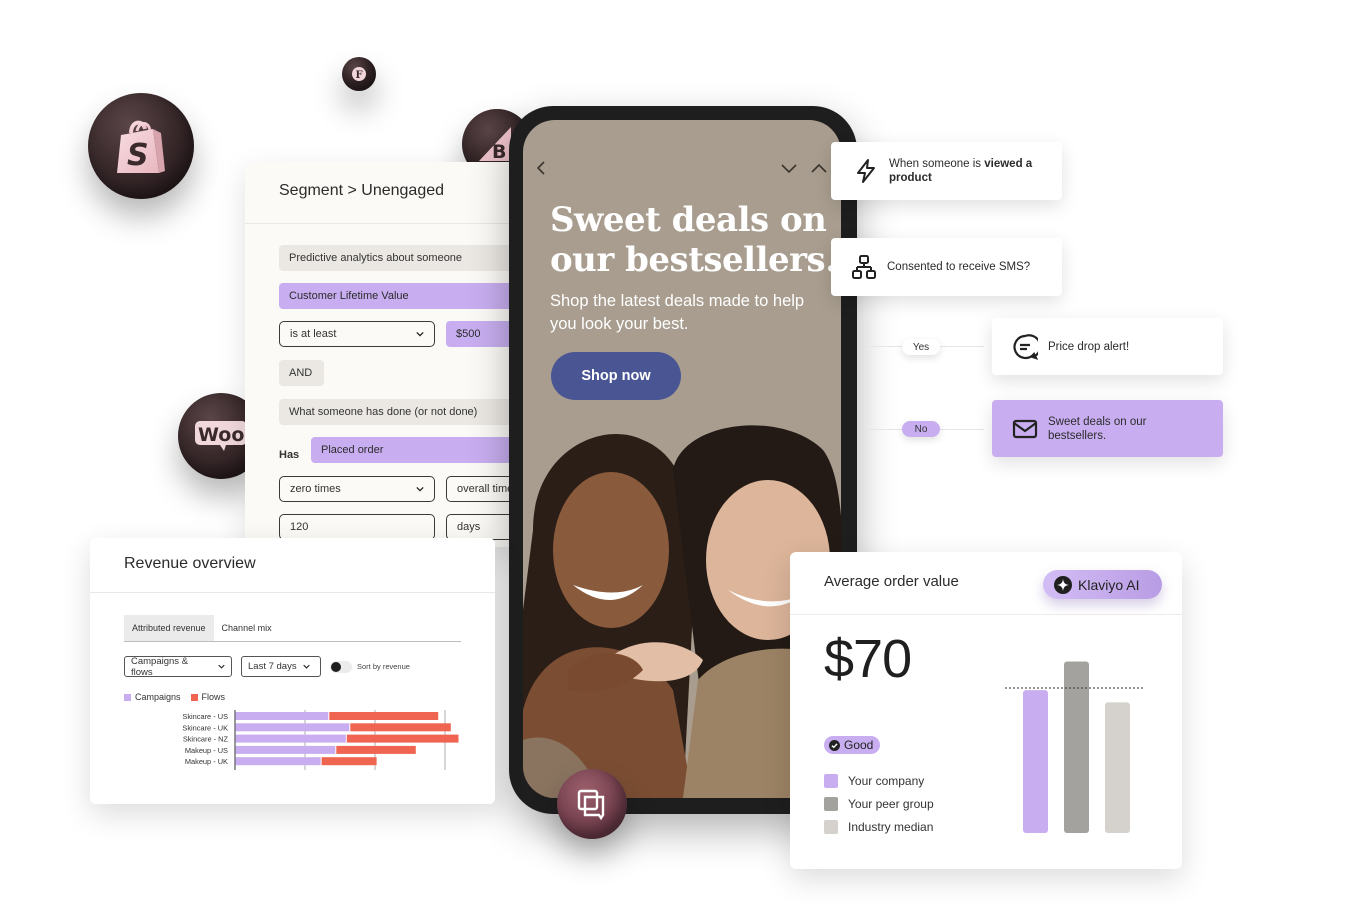 The height and width of the screenshot is (917, 1366). I want to click on yes-branch-pill: Yes, so click(921, 347).